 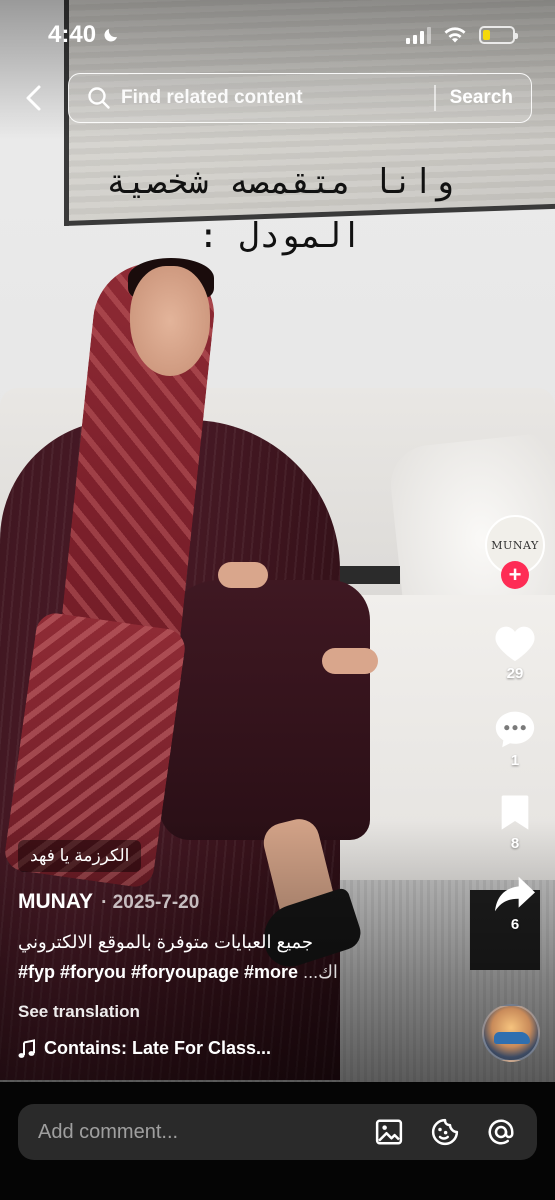 What do you see at coordinates (166, 942) in the screenshot?
I see `caption-description: جميع العبايات متوفرة بالموقع الالكتروني` at bounding box center [166, 942].